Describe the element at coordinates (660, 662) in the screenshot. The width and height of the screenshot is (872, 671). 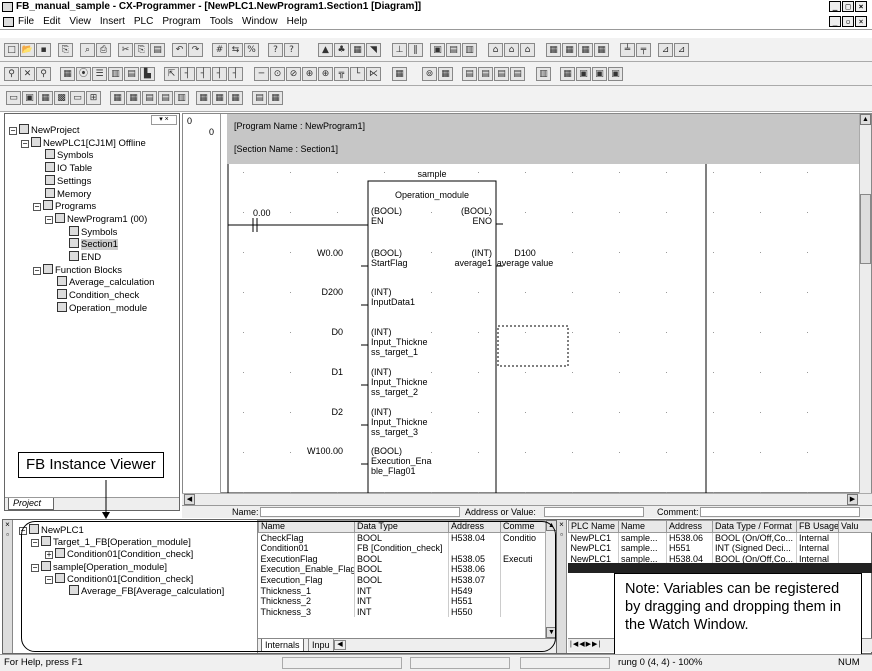
I see `status-rung: rung 0 (4, 4) - 100%` at that location.